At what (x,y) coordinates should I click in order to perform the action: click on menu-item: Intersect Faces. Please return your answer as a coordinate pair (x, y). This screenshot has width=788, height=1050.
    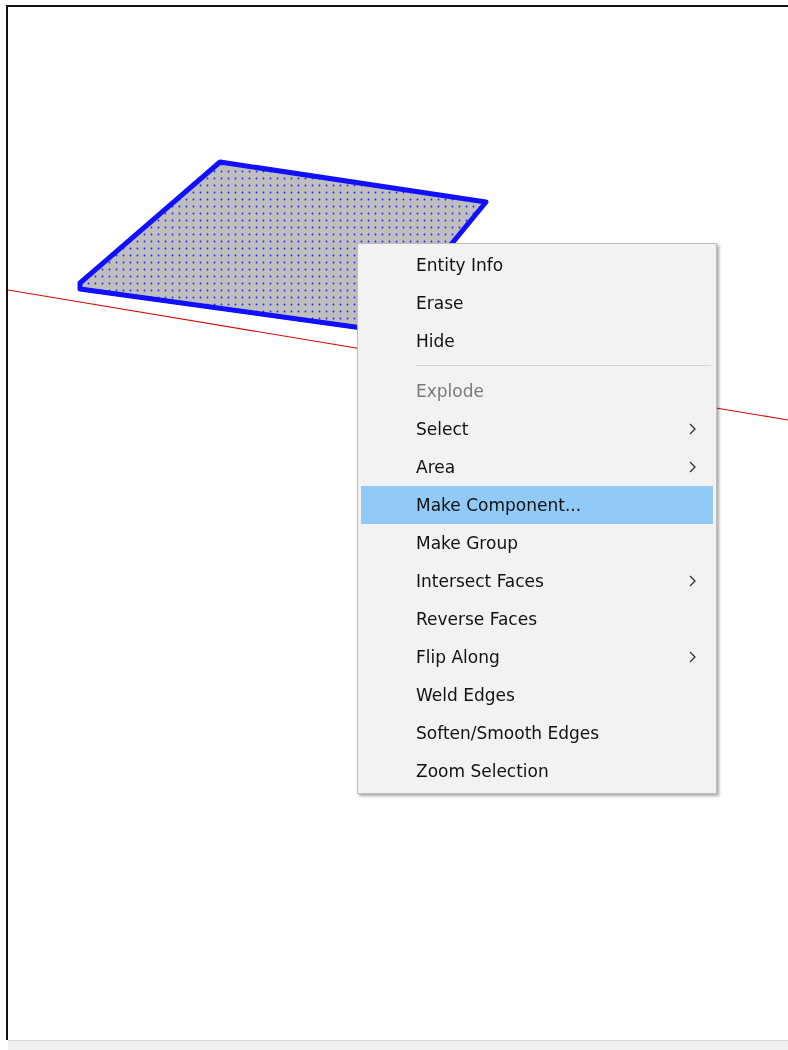
    Looking at the image, I should click on (537, 581).